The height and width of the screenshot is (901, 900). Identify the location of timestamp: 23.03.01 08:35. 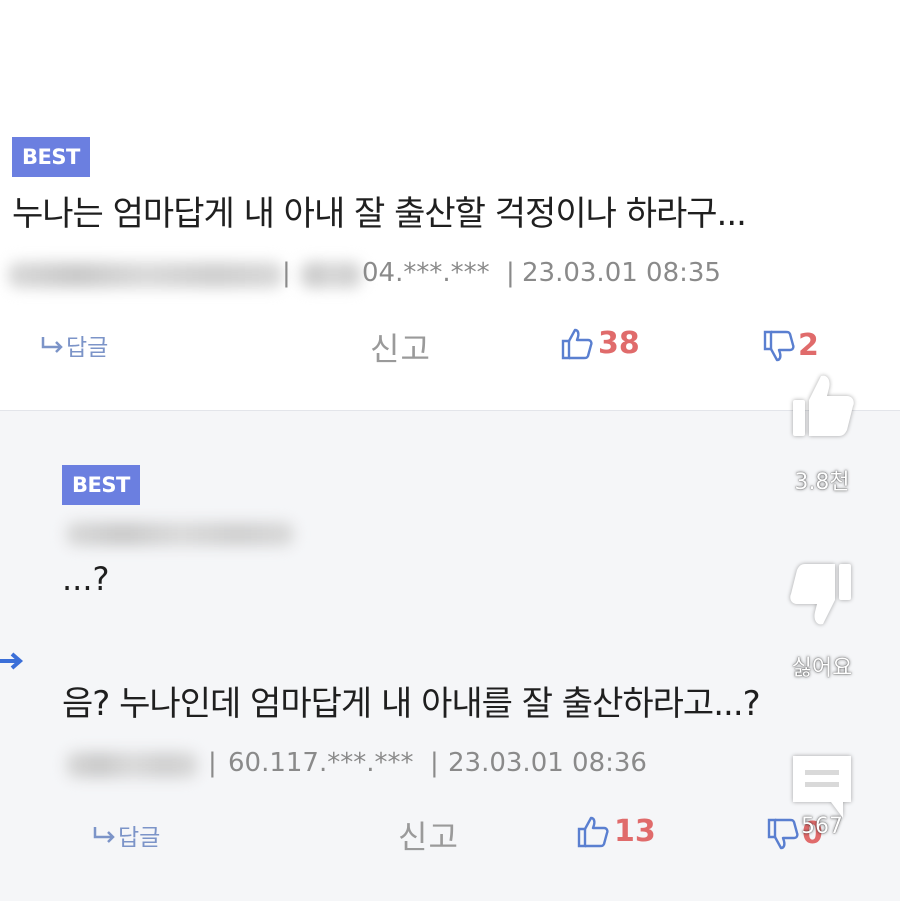
(621, 273).